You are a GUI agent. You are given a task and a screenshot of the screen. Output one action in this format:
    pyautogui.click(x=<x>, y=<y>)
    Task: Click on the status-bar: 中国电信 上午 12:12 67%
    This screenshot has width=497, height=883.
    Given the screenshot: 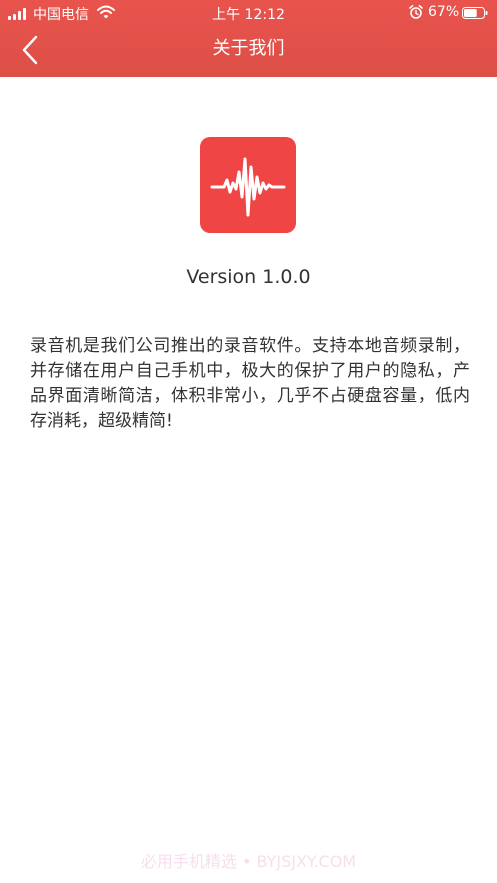 What is the action you would take?
    pyautogui.click(x=248, y=13)
    